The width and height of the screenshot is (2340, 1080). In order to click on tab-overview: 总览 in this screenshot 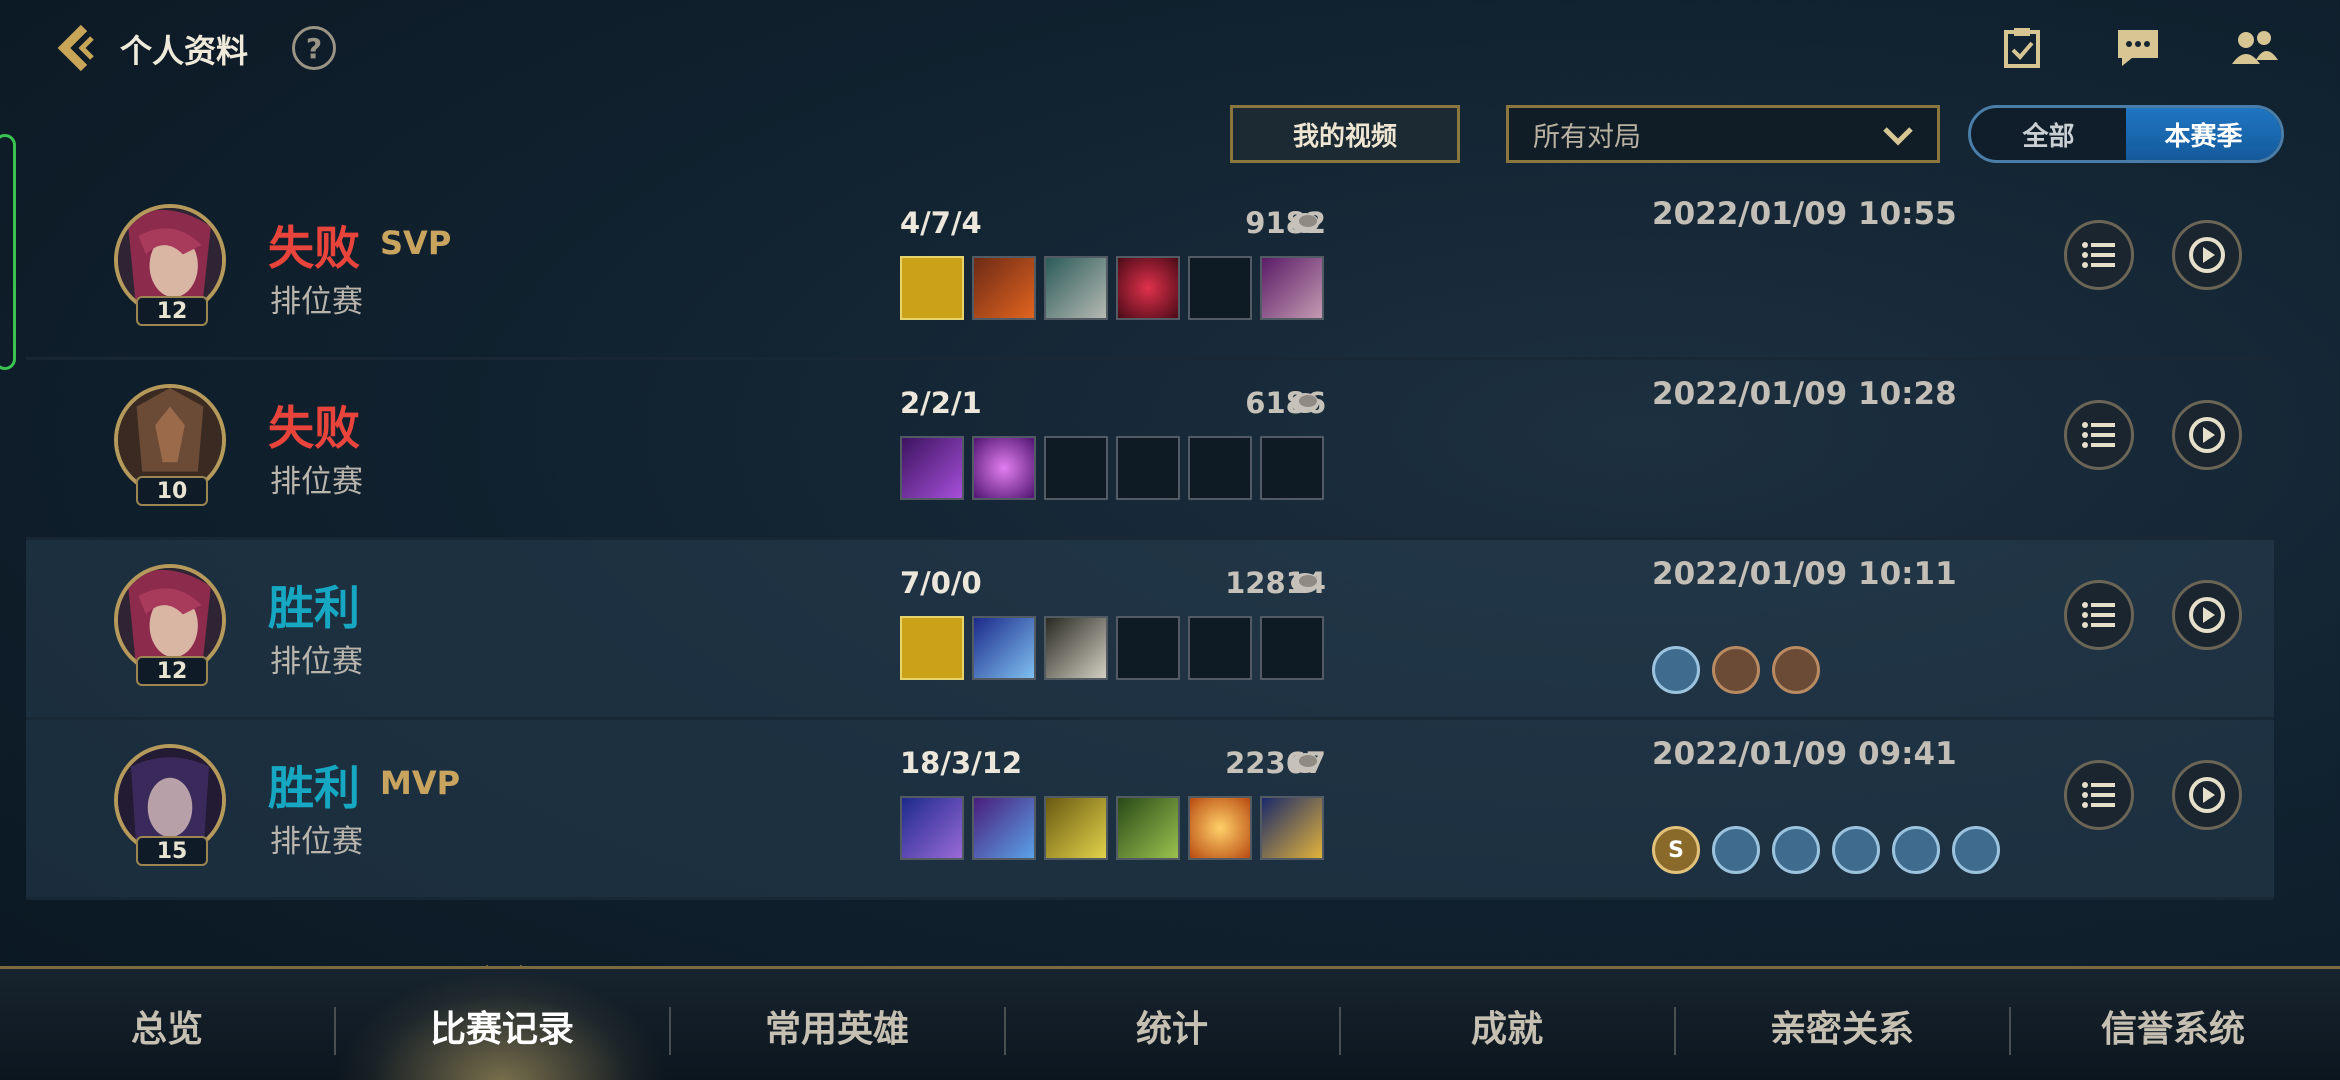, I will do `click(167, 1024)`.